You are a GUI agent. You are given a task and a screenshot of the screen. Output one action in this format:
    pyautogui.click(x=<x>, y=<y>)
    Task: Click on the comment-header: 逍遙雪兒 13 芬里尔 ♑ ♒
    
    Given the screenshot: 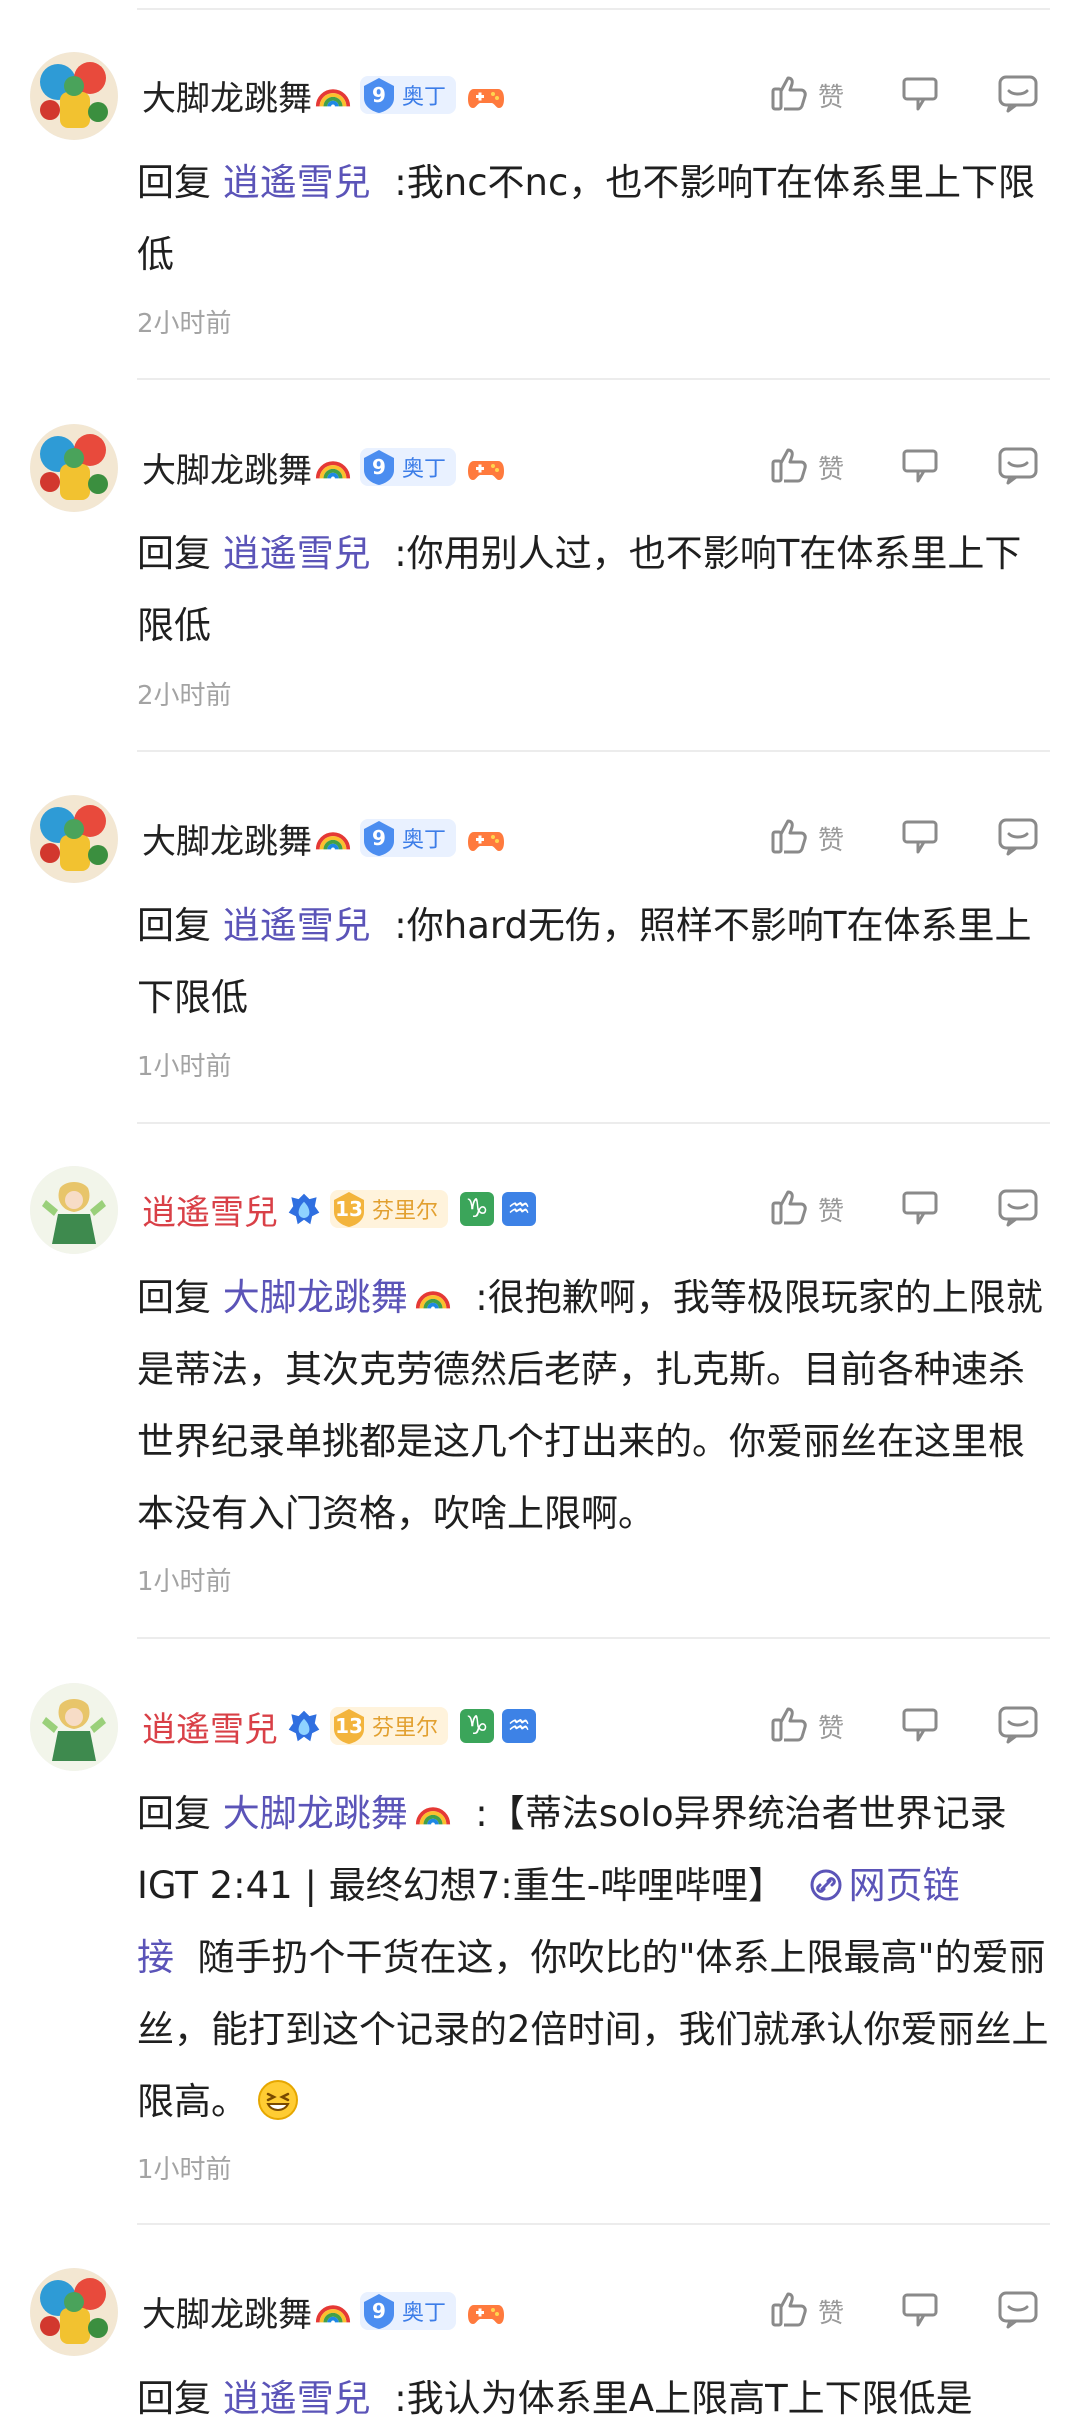 What is the action you would take?
    pyautogui.click(x=339, y=1209)
    